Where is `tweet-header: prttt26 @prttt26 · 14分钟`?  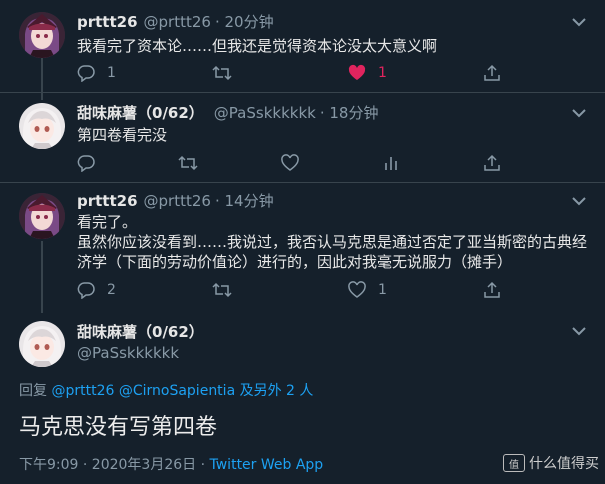
tweet-header: prttt26 @prttt26 · 14分钟 is located at coordinates (175, 201).